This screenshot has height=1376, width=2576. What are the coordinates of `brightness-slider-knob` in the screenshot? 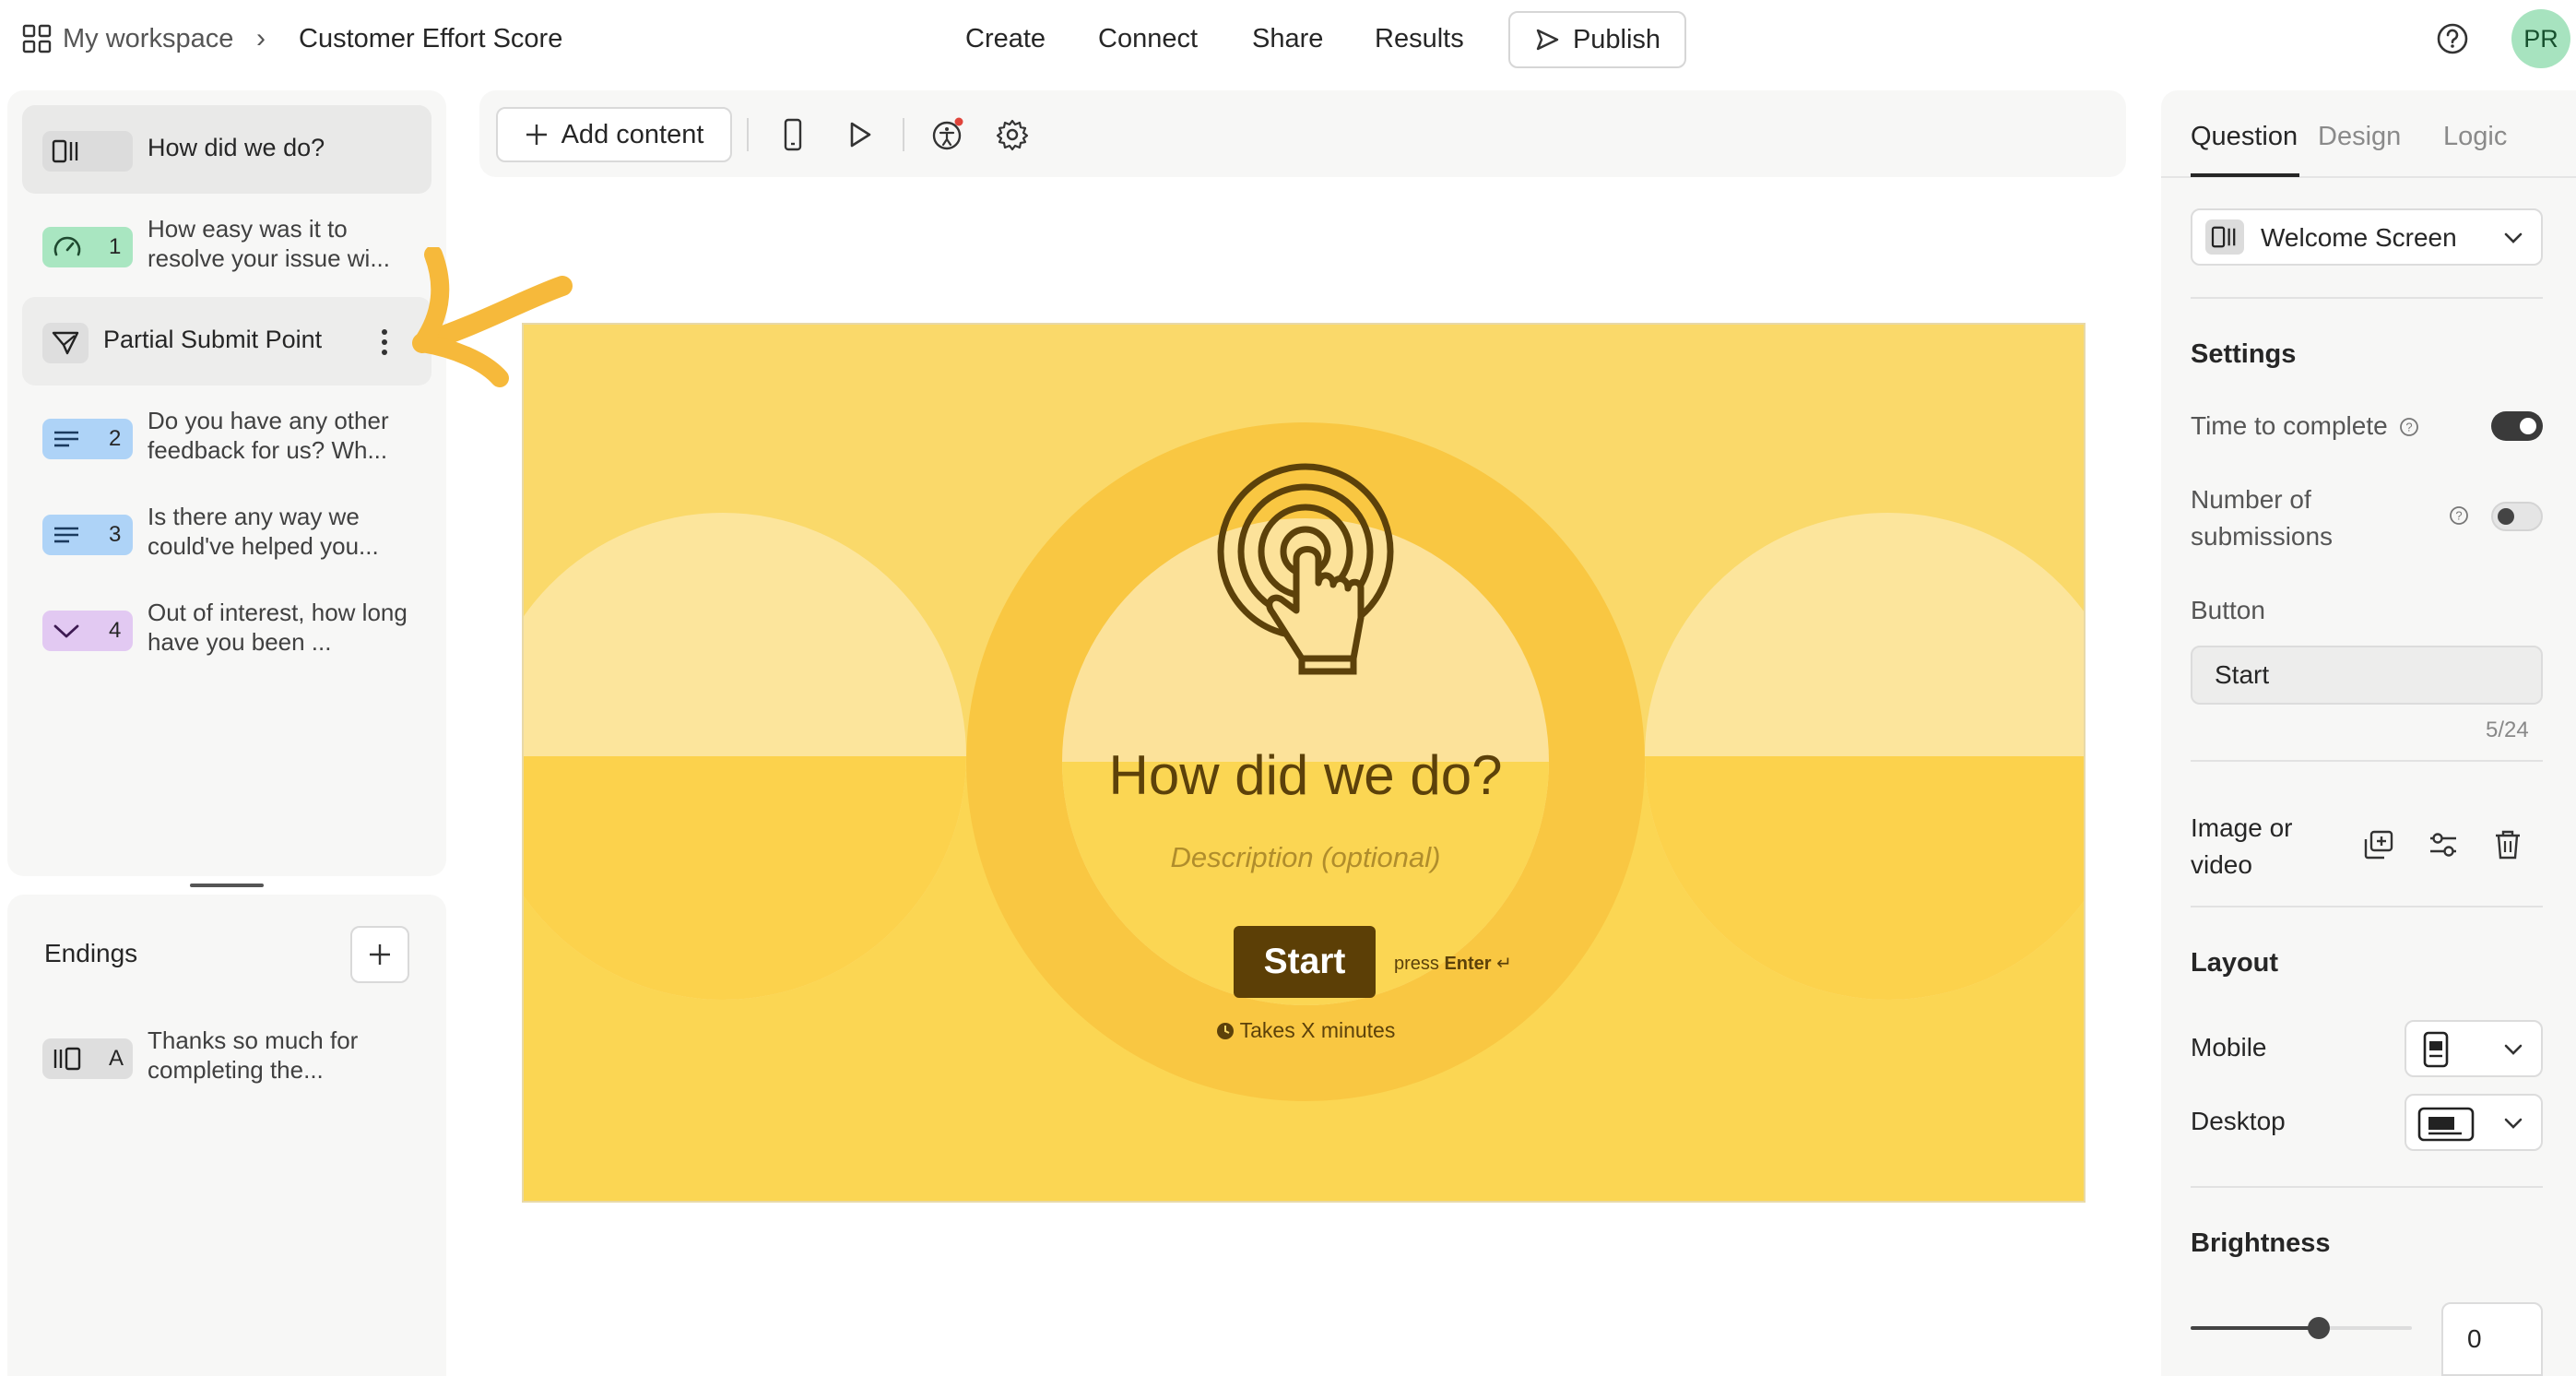 It's located at (2319, 1328).